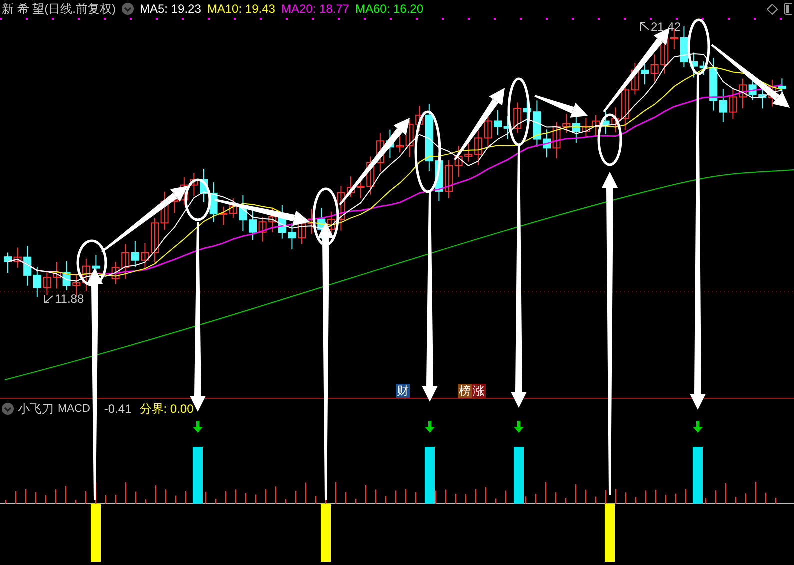  I want to click on divider-value: 分界: 0.00, so click(167, 408).